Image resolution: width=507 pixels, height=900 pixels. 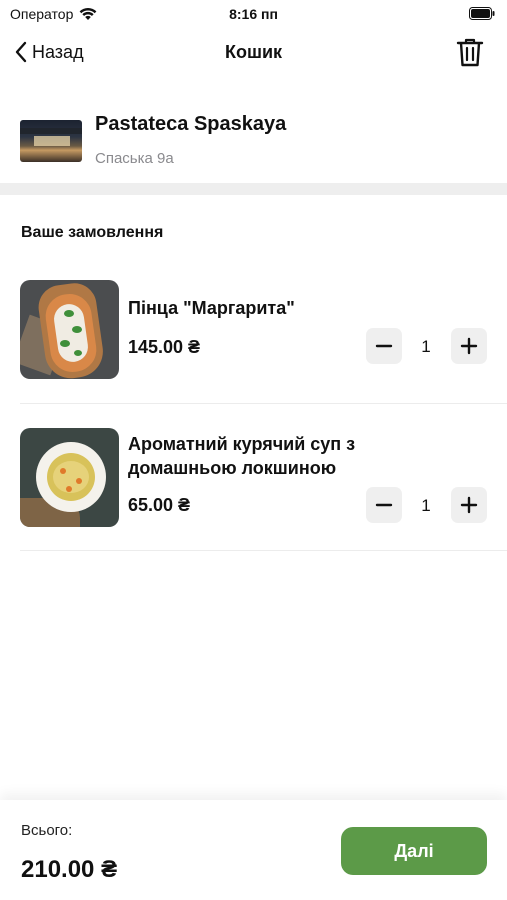 What do you see at coordinates (253, 342) in the screenshot?
I see `cart-item-pizza: Пінца "Маргарита" 145.00 ₴ 1` at bounding box center [253, 342].